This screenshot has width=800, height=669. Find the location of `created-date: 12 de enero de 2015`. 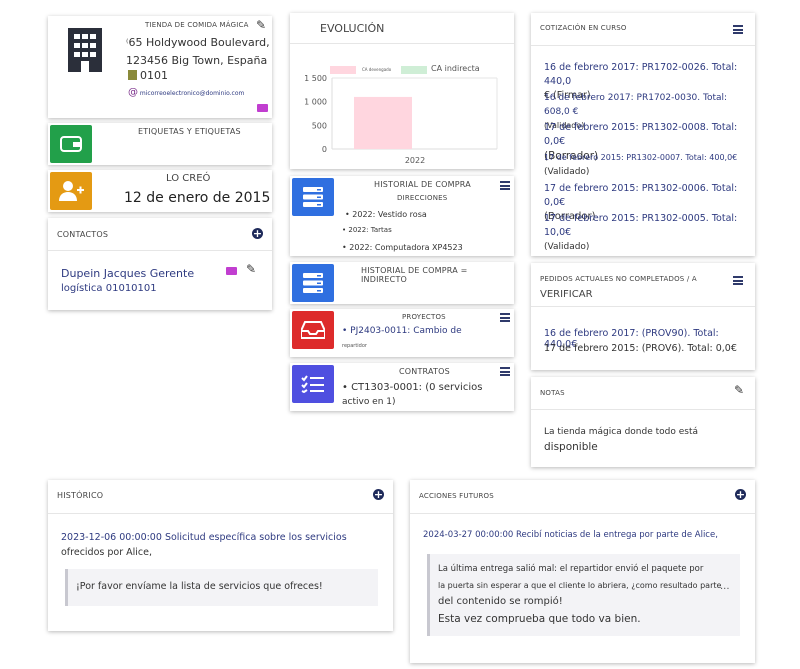

created-date: 12 de enero de 2015 is located at coordinates (197, 198).